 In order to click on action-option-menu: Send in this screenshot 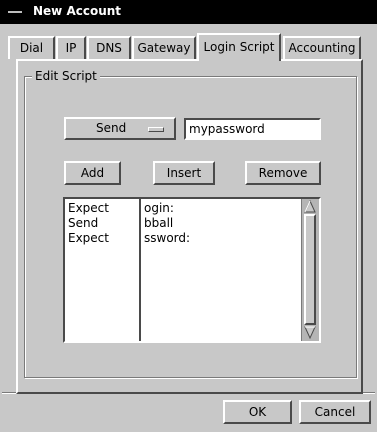, I will do `click(120, 128)`.